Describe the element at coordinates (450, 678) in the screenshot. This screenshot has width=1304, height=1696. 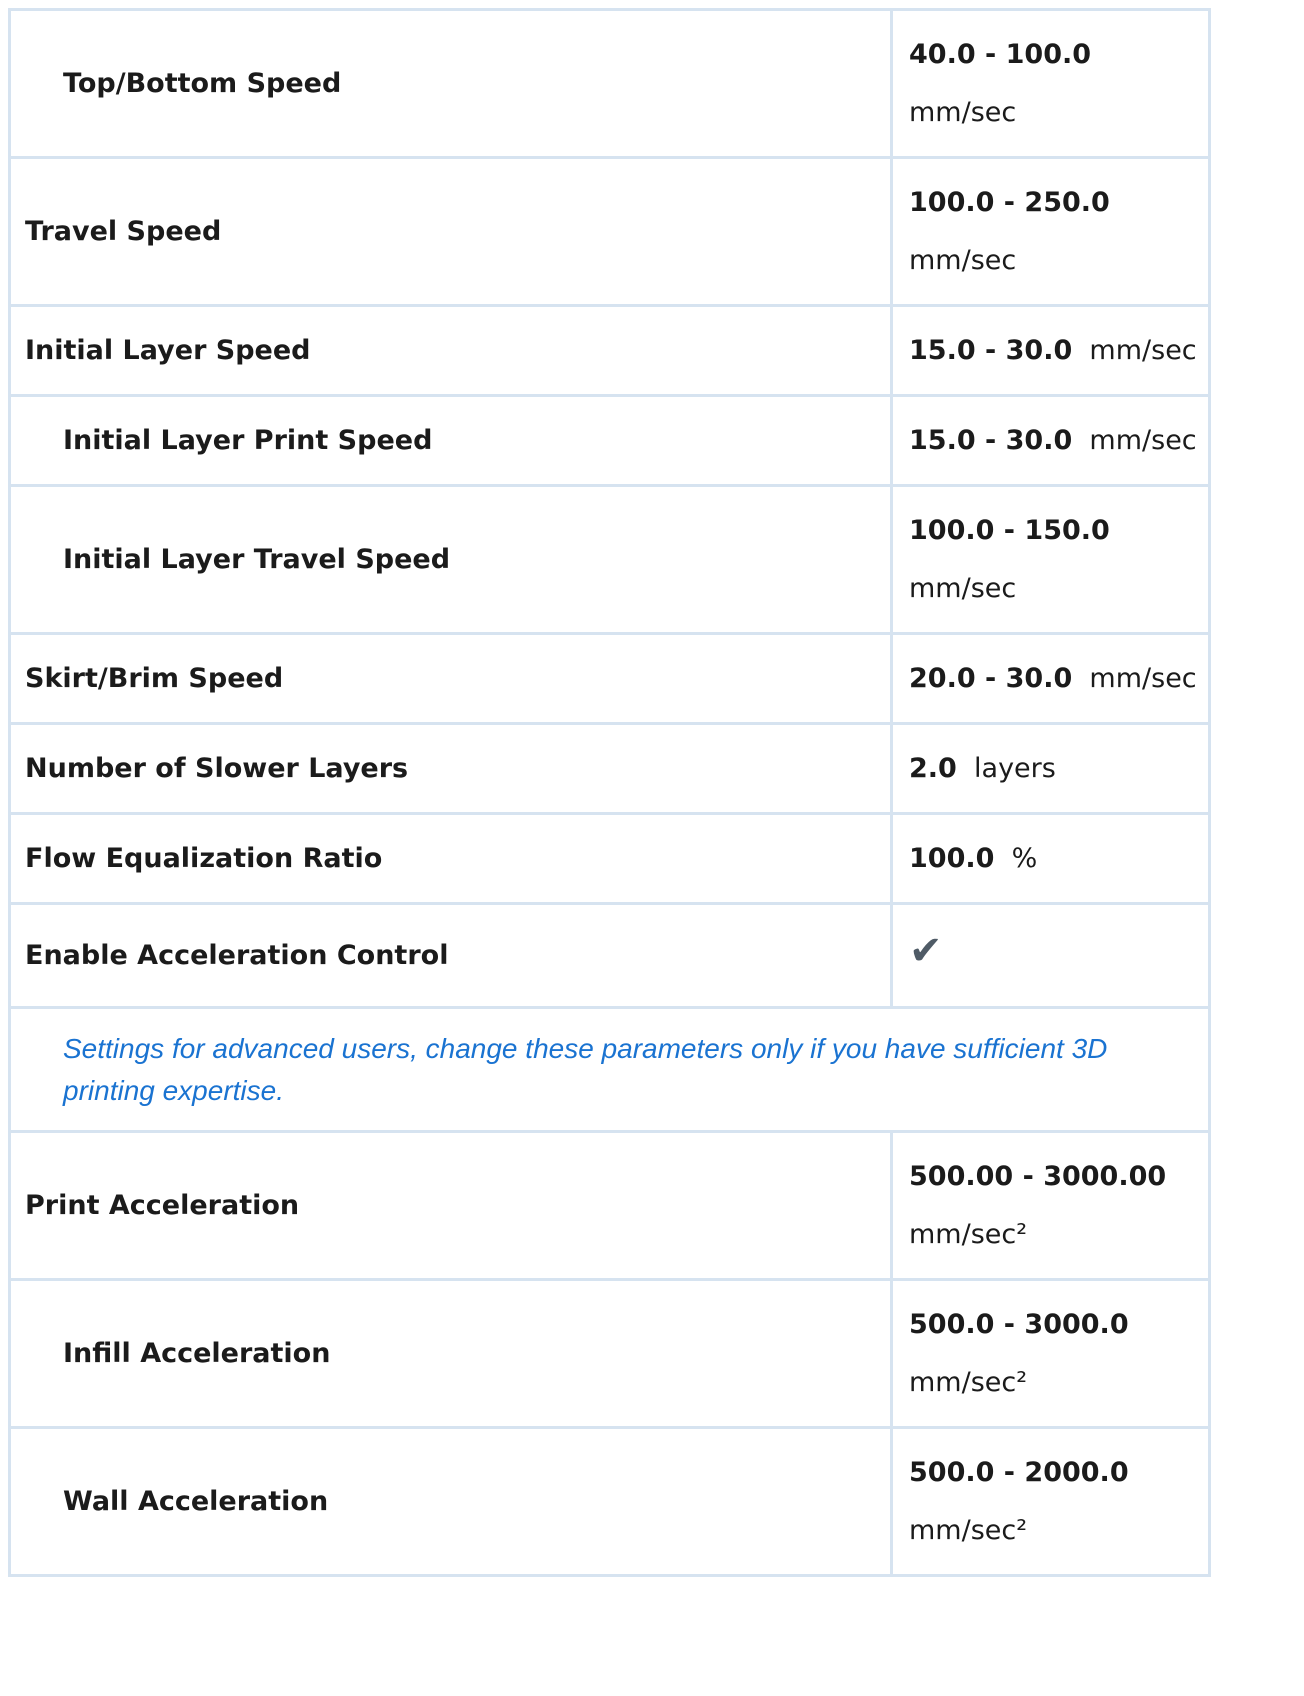
I see `setting-name: Skirt/Brim Speed` at that location.